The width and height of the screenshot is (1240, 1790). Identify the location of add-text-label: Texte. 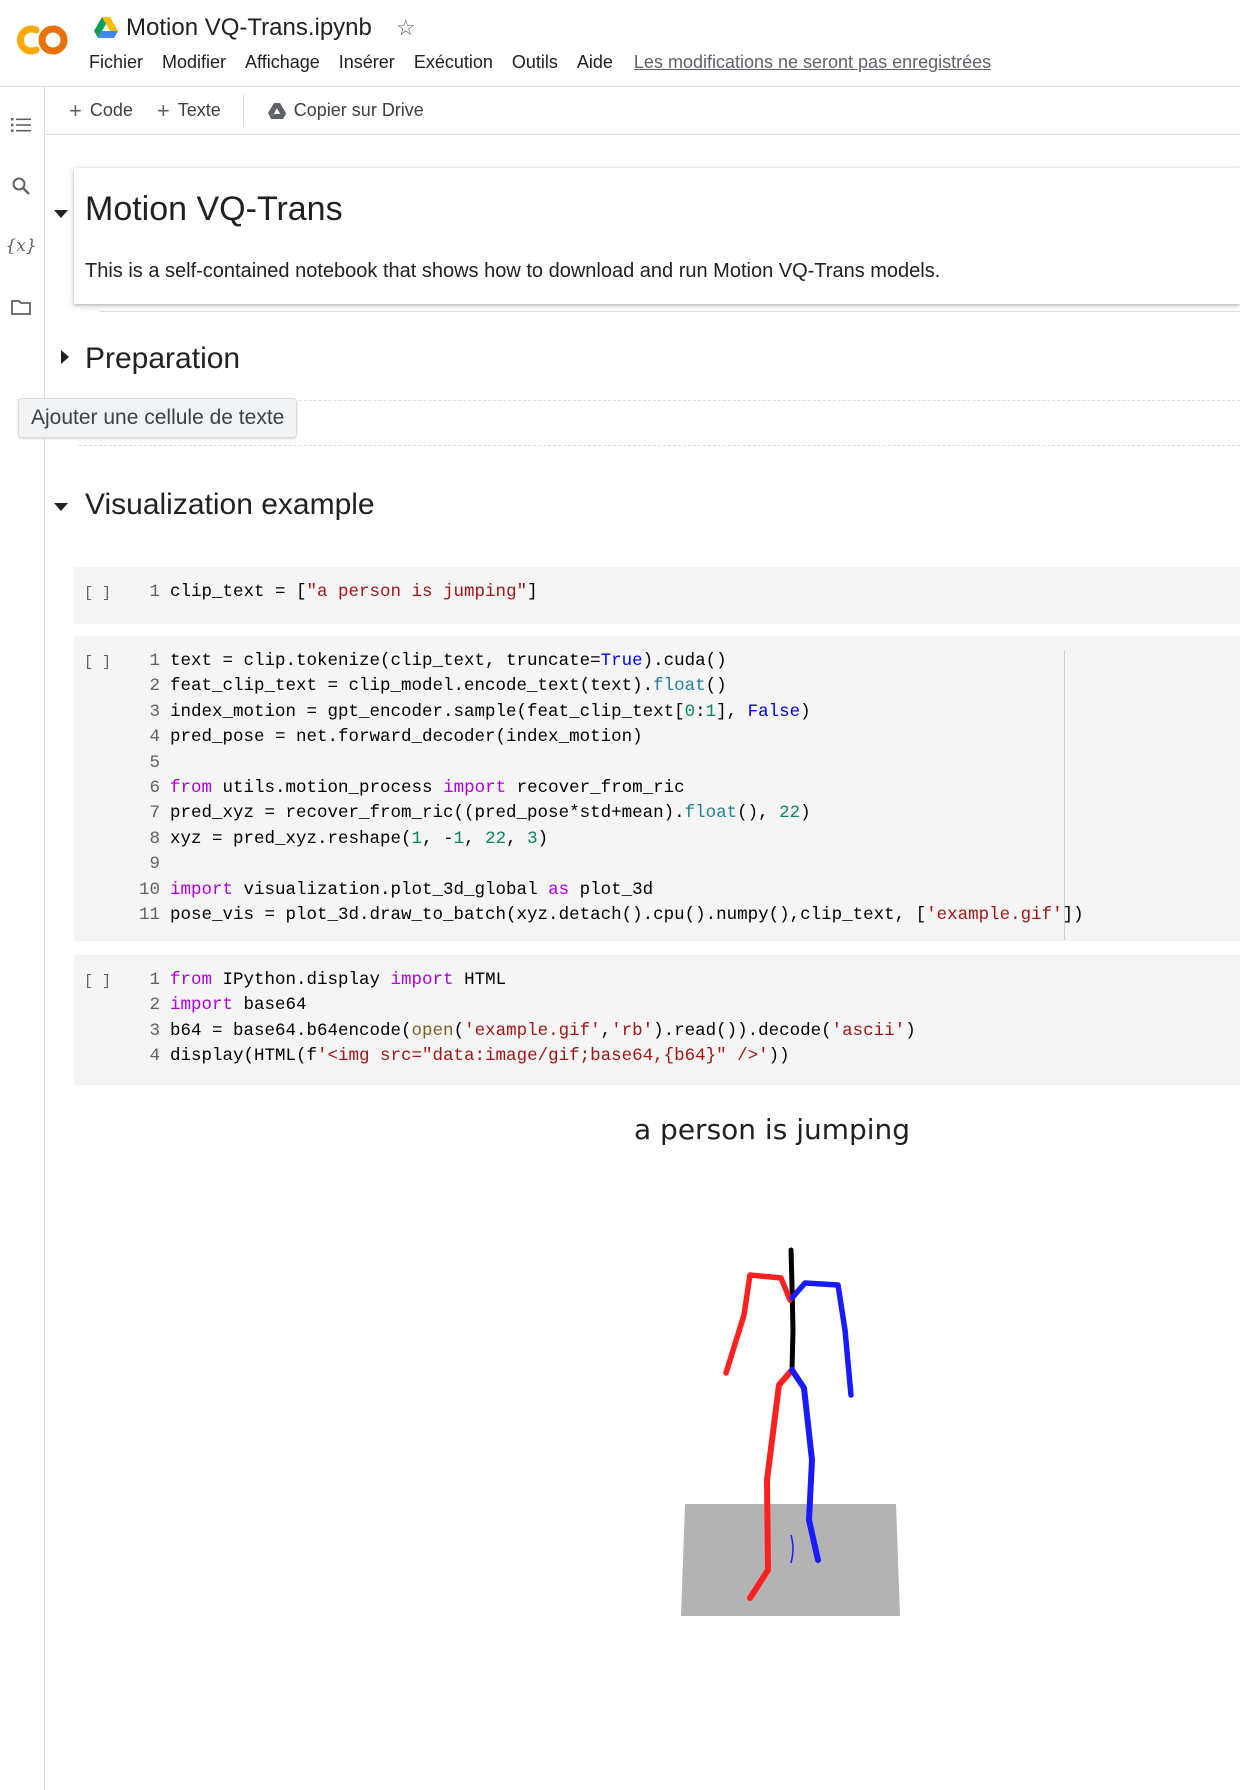
(199, 110).